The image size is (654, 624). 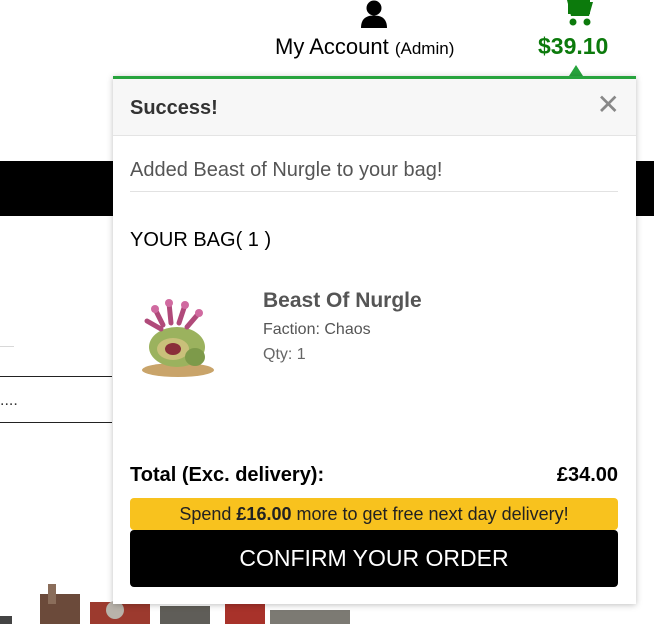 What do you see at coordinates (374, 558) in the screenshot?
I see `confirm-order-button: CONFIRM YOUR ORDER` at bounding box center [374, 558].